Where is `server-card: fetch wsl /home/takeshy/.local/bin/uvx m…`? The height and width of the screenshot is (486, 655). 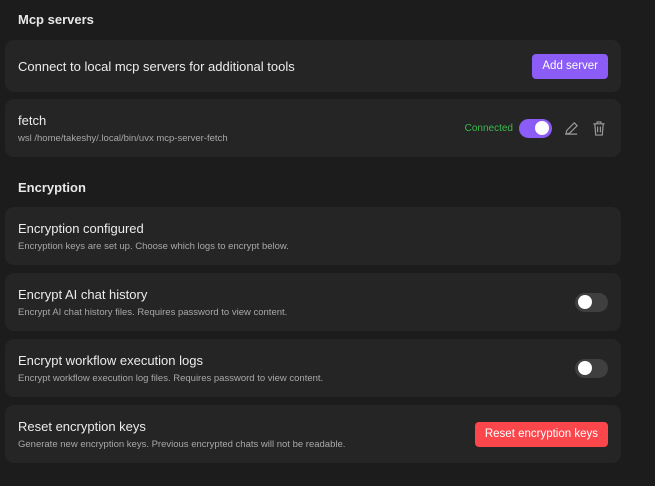 server-card: fetch wsl /home/takeshy/.local/bin/uvx m… is located at coordinates (313, 128).